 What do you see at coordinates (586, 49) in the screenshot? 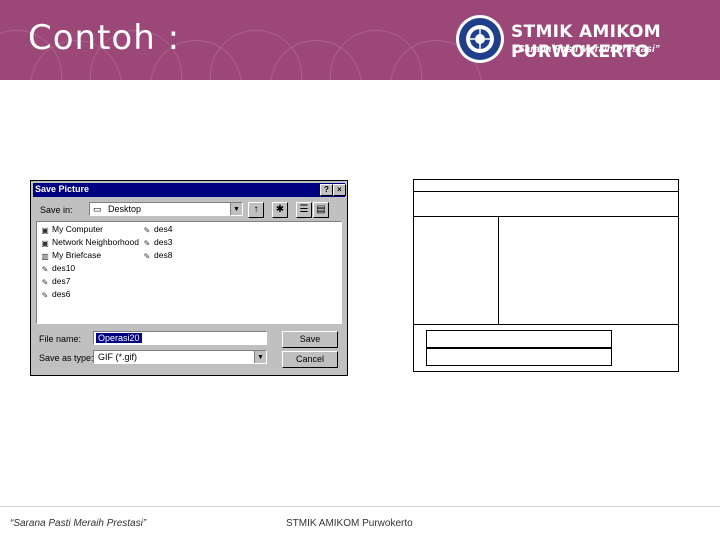
I see `brand-slogan: “Sarana Pasti Meraih Prestasi”` at bounding box center [586, 49].